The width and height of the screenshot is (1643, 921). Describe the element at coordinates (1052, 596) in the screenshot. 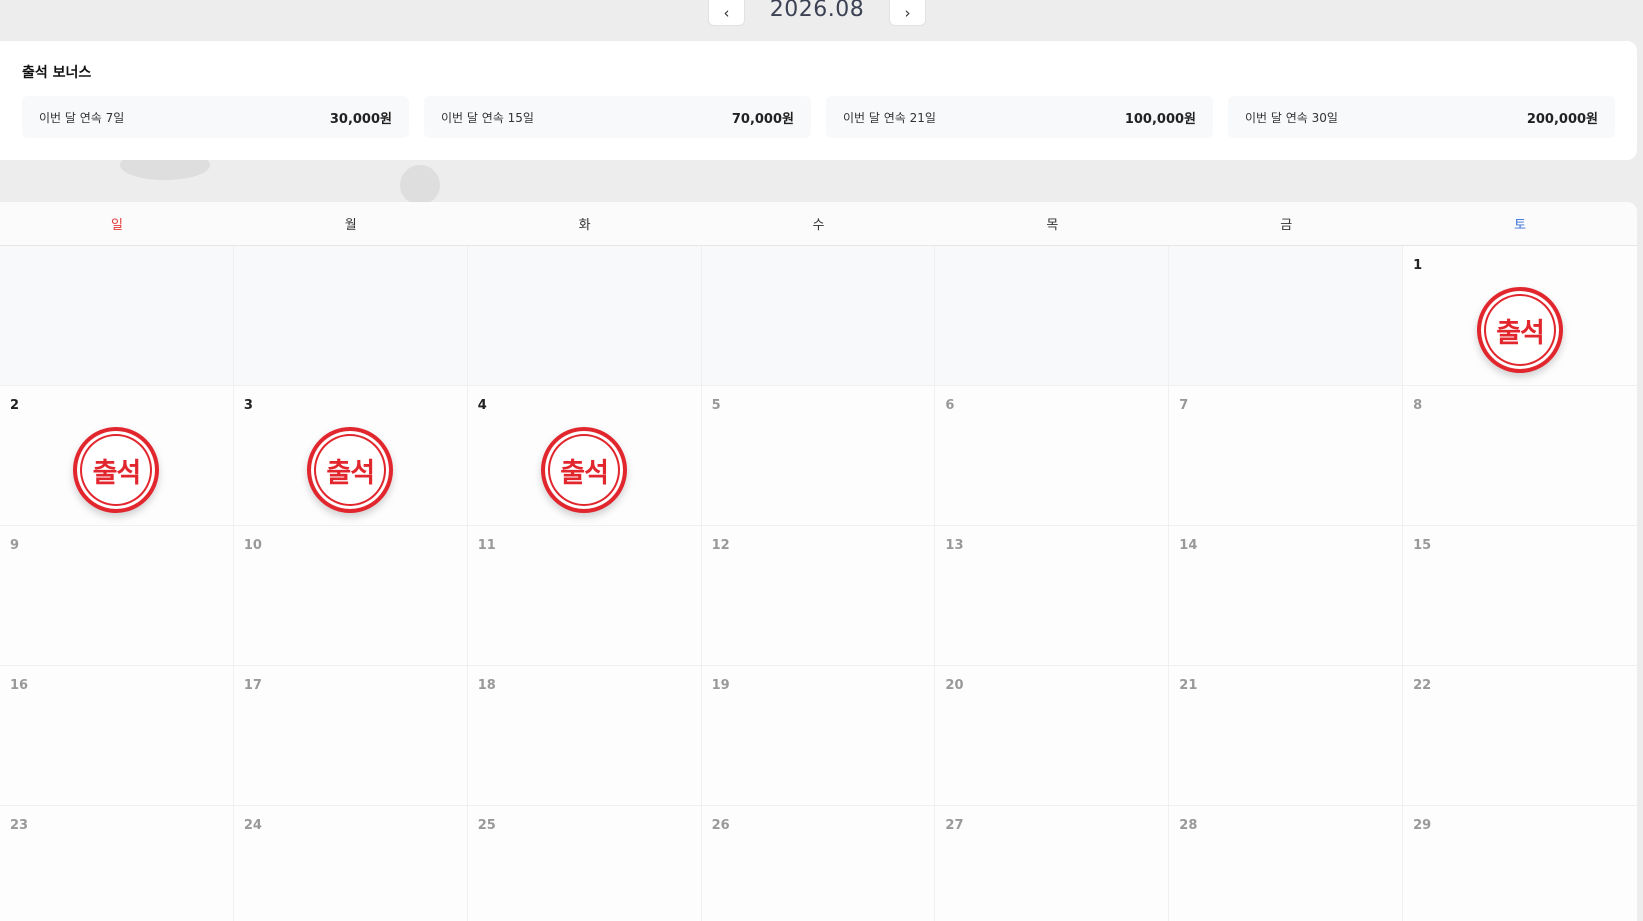

I see `day-cell: 13` at that location.